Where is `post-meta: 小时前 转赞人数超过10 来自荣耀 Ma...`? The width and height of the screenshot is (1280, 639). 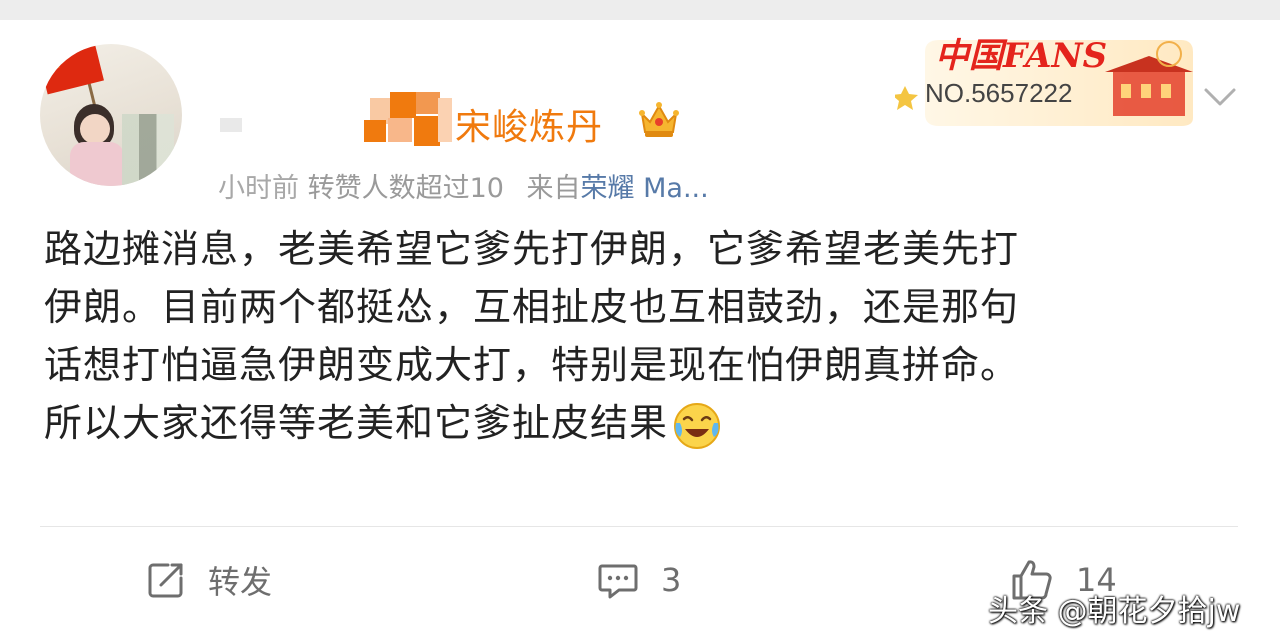
post-meta: 小时前 转赞人数超过10 来自荣耀 Ma... is located at coordinates (463, 185).